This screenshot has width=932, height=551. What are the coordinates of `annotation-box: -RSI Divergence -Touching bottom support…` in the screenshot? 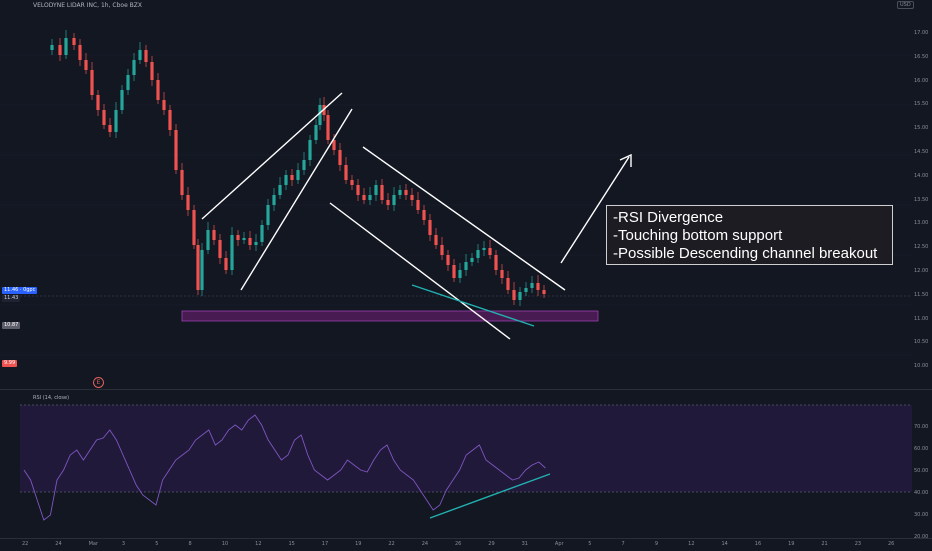 It's located at (749, 235).